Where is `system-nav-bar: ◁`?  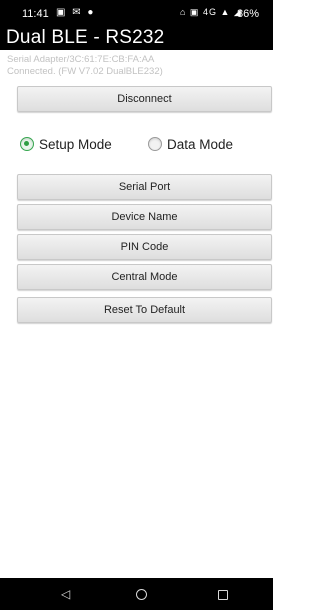 system-nav-bar: ◁ is located at coordinates (136, 594).